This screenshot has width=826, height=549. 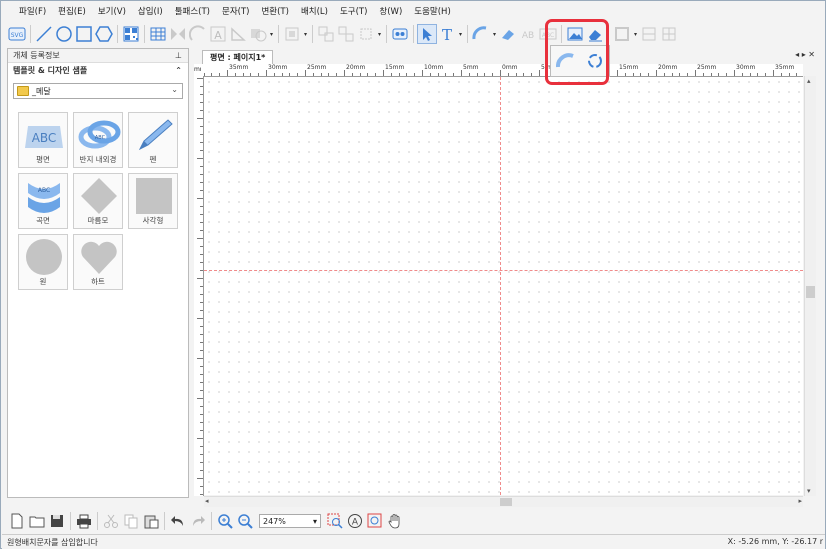 I want to click on vertical-guide, so click(x=500, y=286).